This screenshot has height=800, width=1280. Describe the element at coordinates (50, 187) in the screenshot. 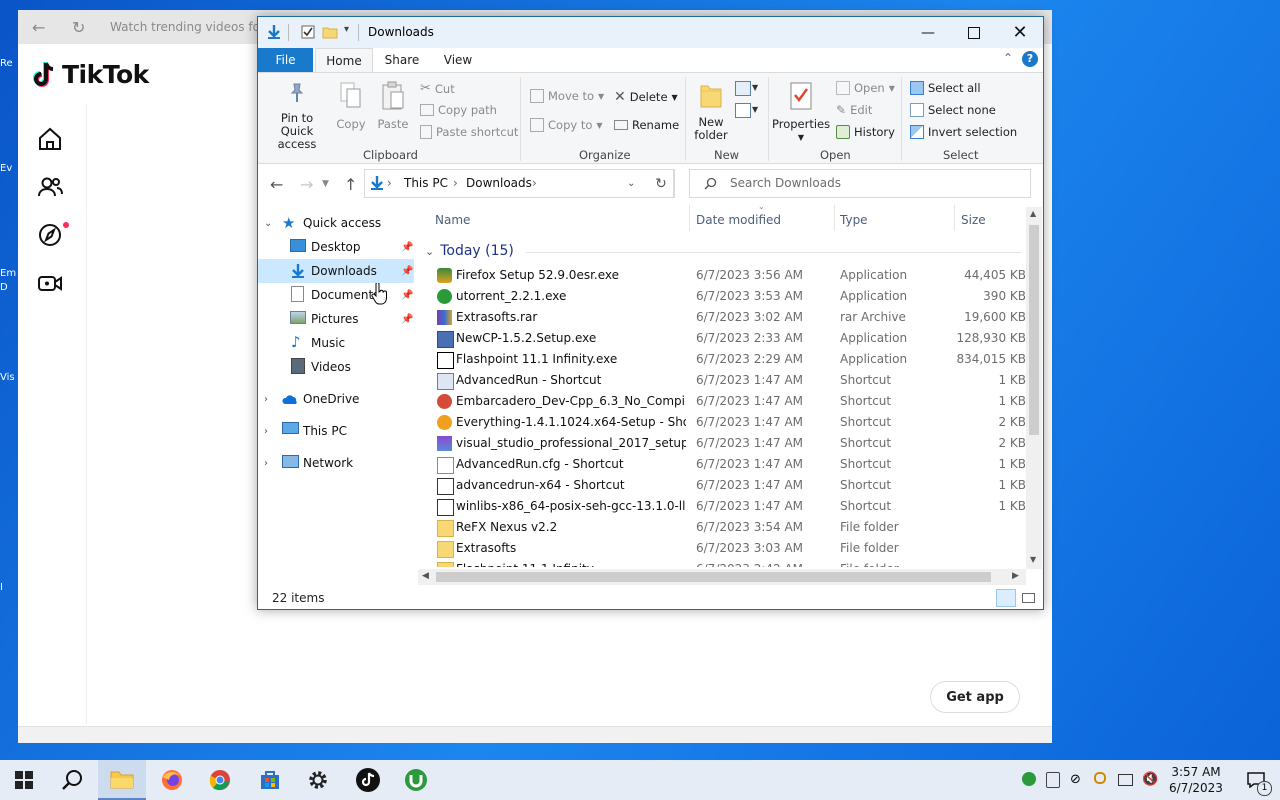

I see `following-icon` at that location.